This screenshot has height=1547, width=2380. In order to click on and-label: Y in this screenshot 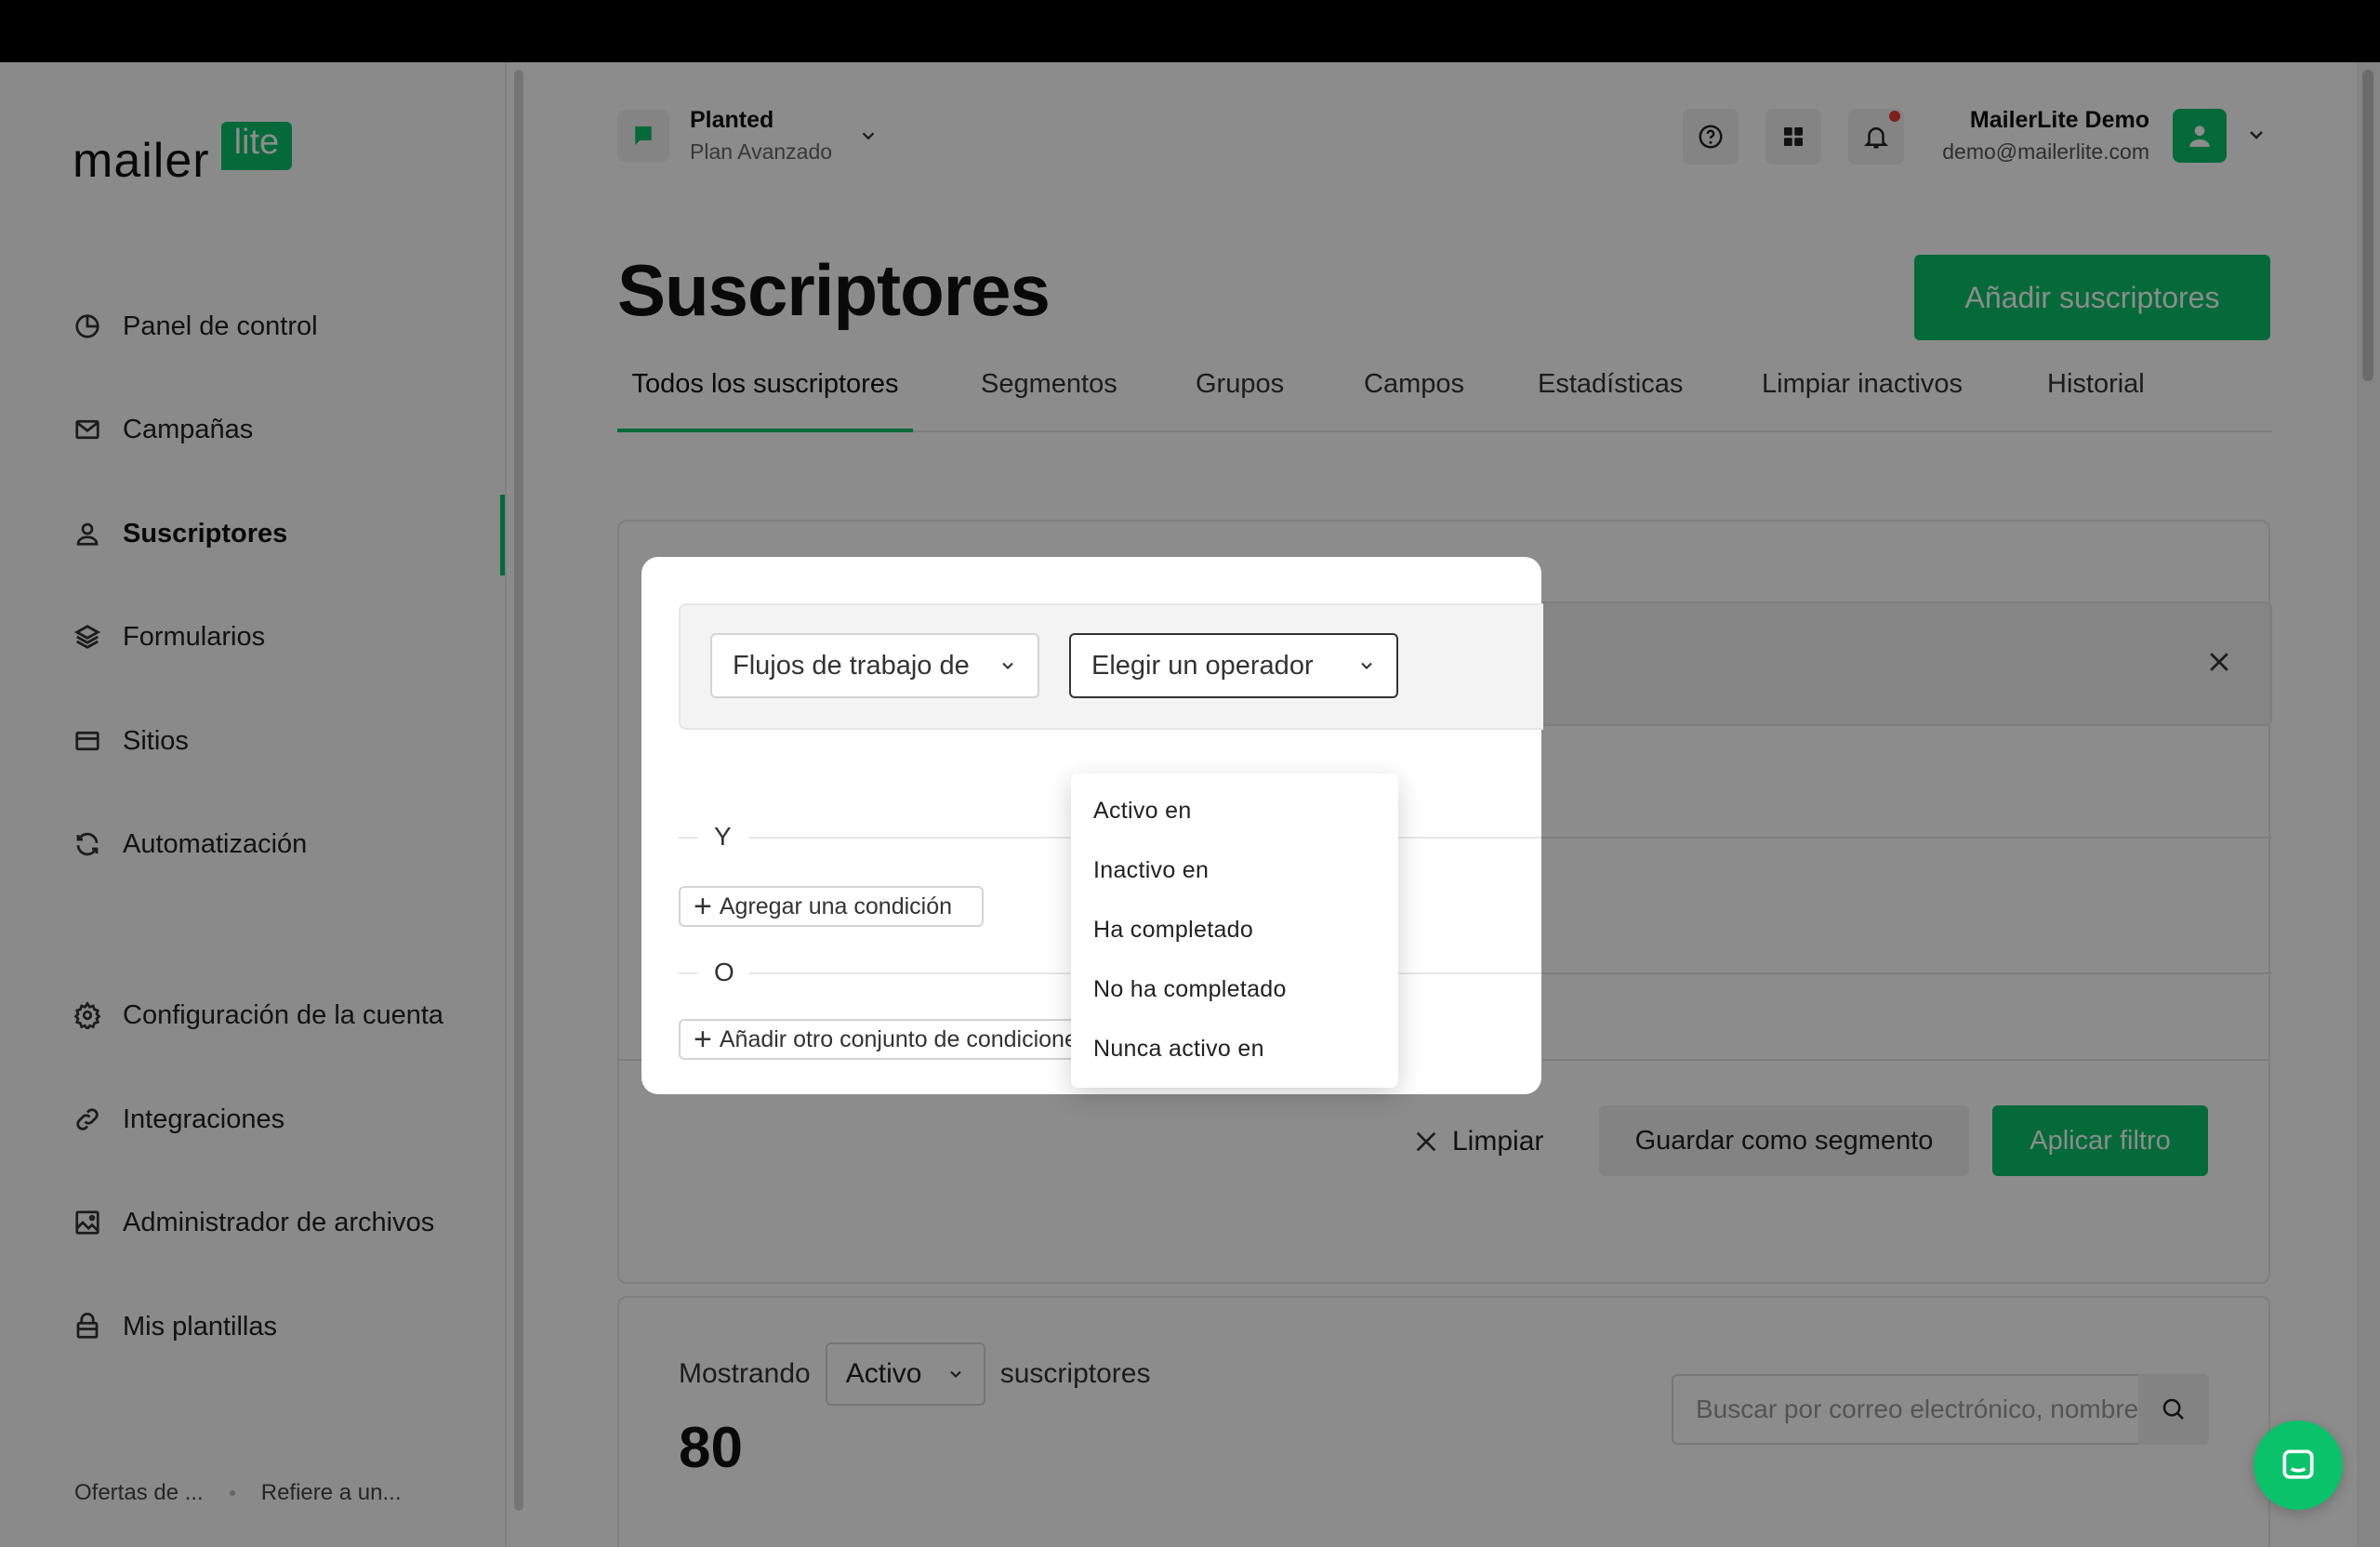, I will do `click(723, 836)`.